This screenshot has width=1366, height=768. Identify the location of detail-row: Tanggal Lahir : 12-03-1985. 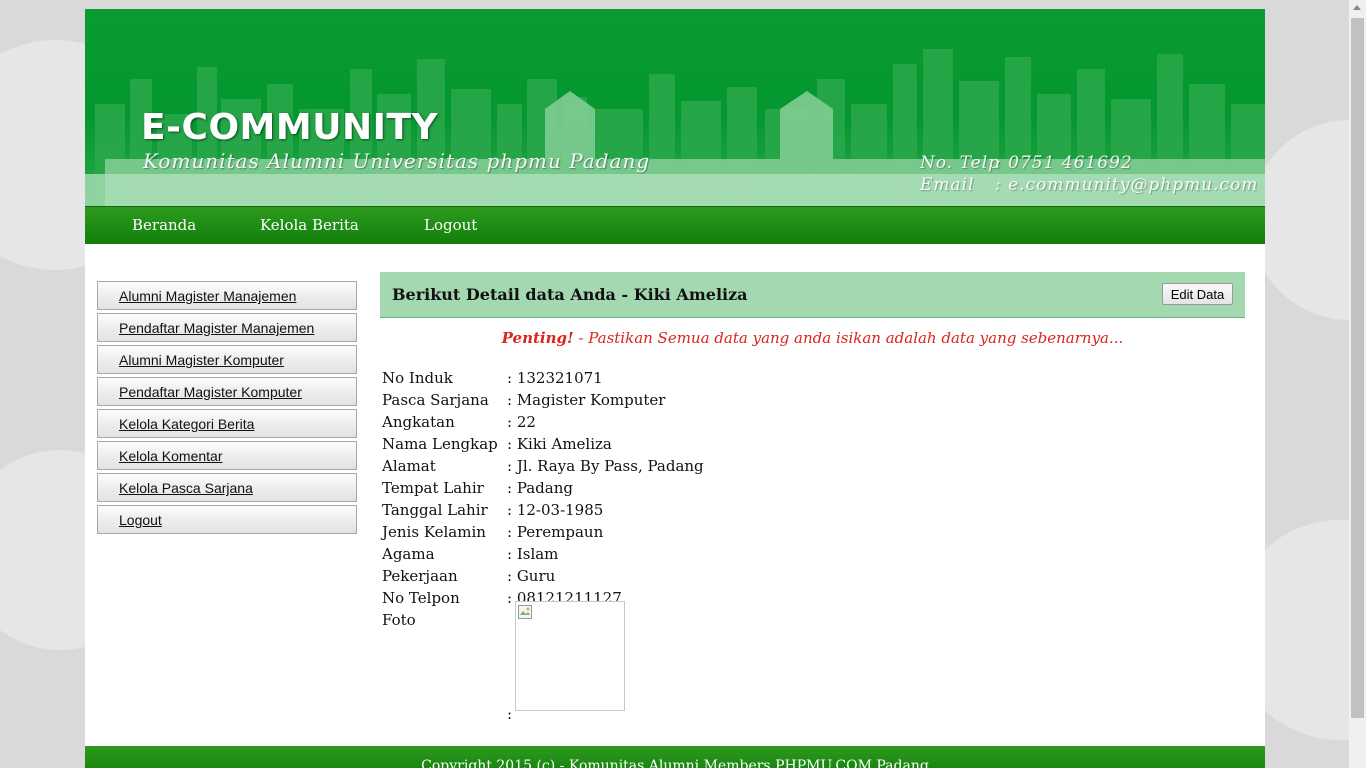
(543, 511).